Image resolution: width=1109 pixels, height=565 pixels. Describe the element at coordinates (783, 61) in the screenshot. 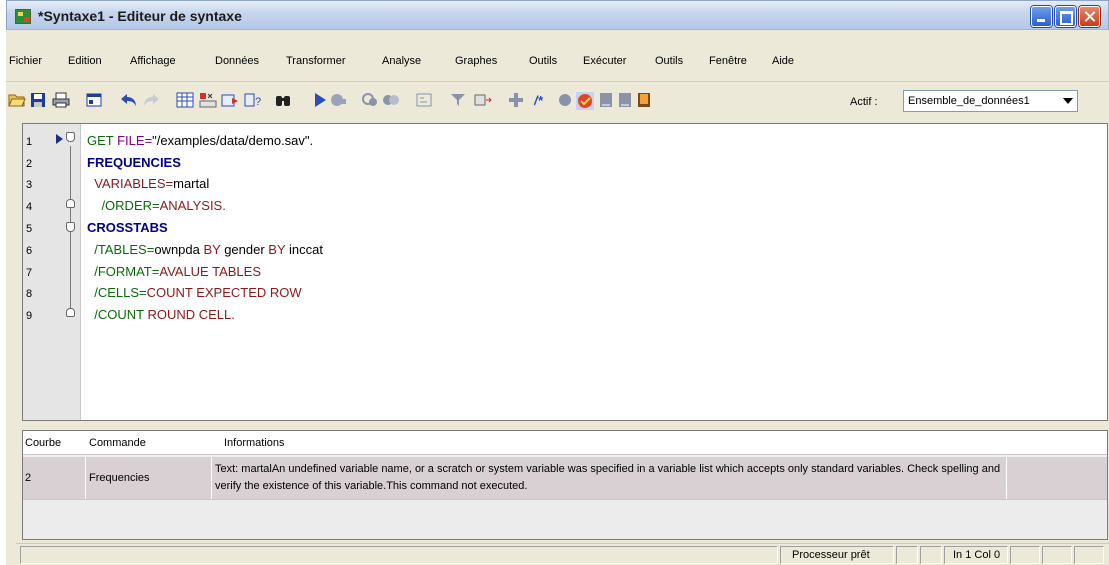

I see `menu-aide: Aide` at that location.